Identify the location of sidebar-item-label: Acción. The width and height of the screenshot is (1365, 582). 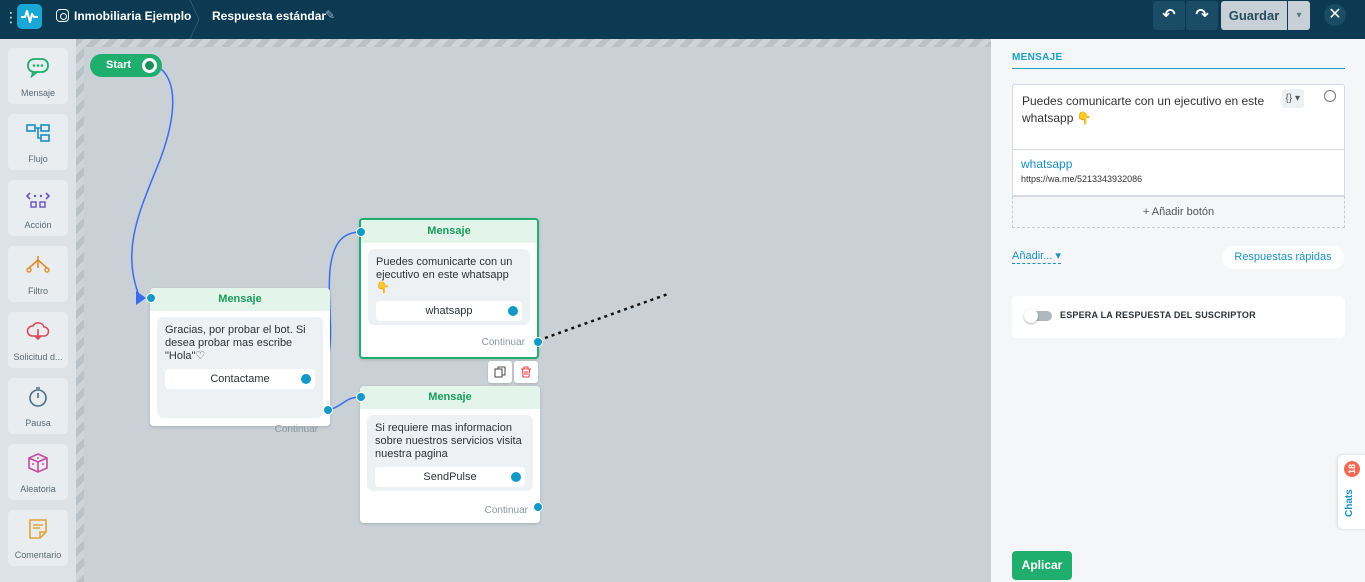
(38, 225).